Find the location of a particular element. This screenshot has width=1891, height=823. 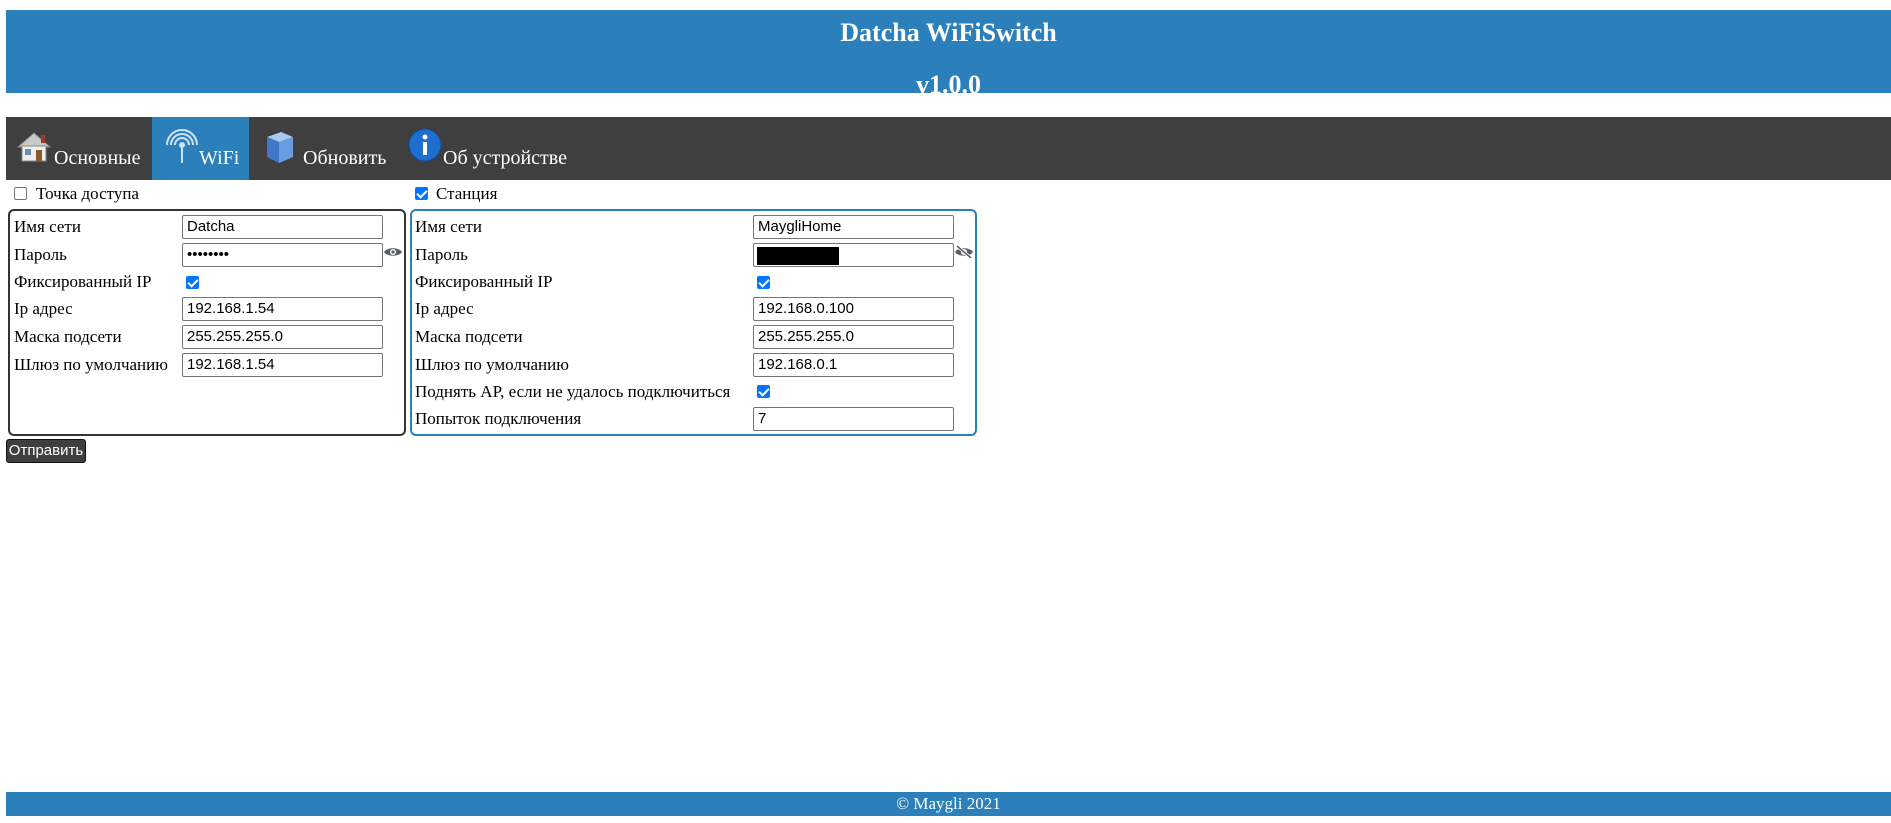

tab-main-label: Основные is located at coordinates (97, 158).